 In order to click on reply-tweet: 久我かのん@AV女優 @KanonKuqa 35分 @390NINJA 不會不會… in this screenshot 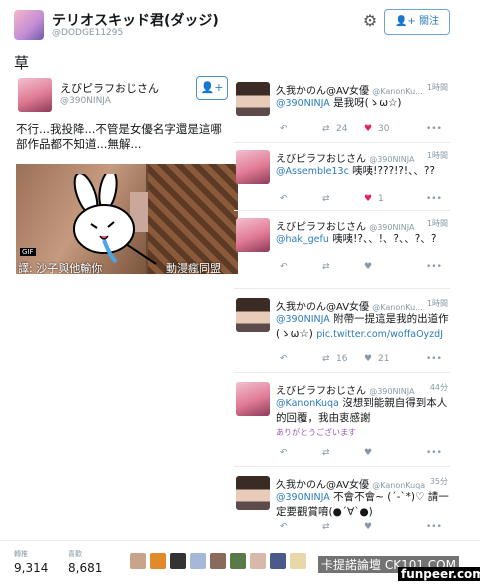, I will do `click(342, 504)`.